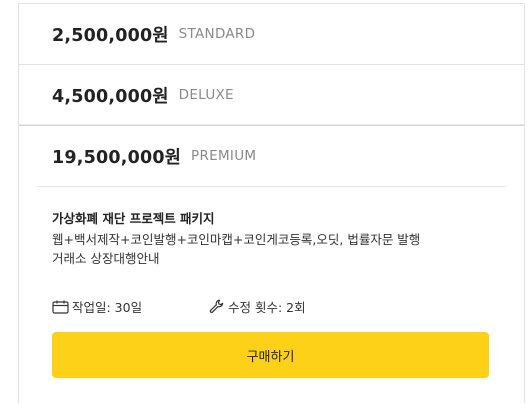 This screenshot has height=404, width=530. I want to click on work-days: 작업일: 30일, so click(97, 306).